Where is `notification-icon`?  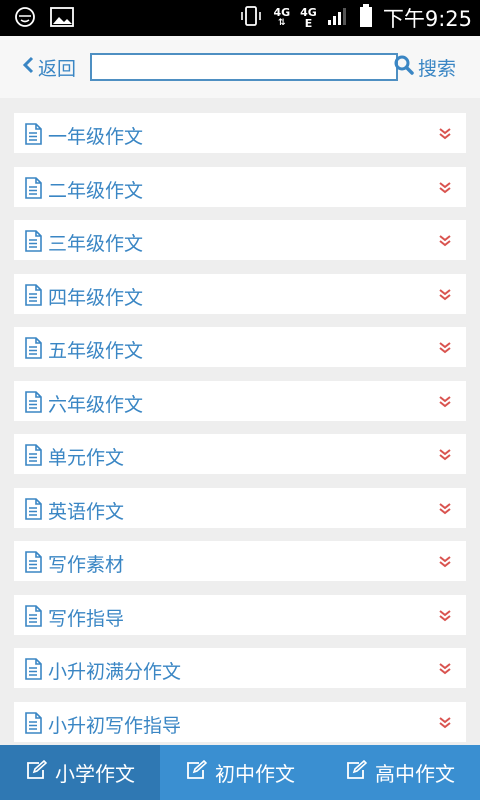 notification-icon is located at coordinates (25, 19).